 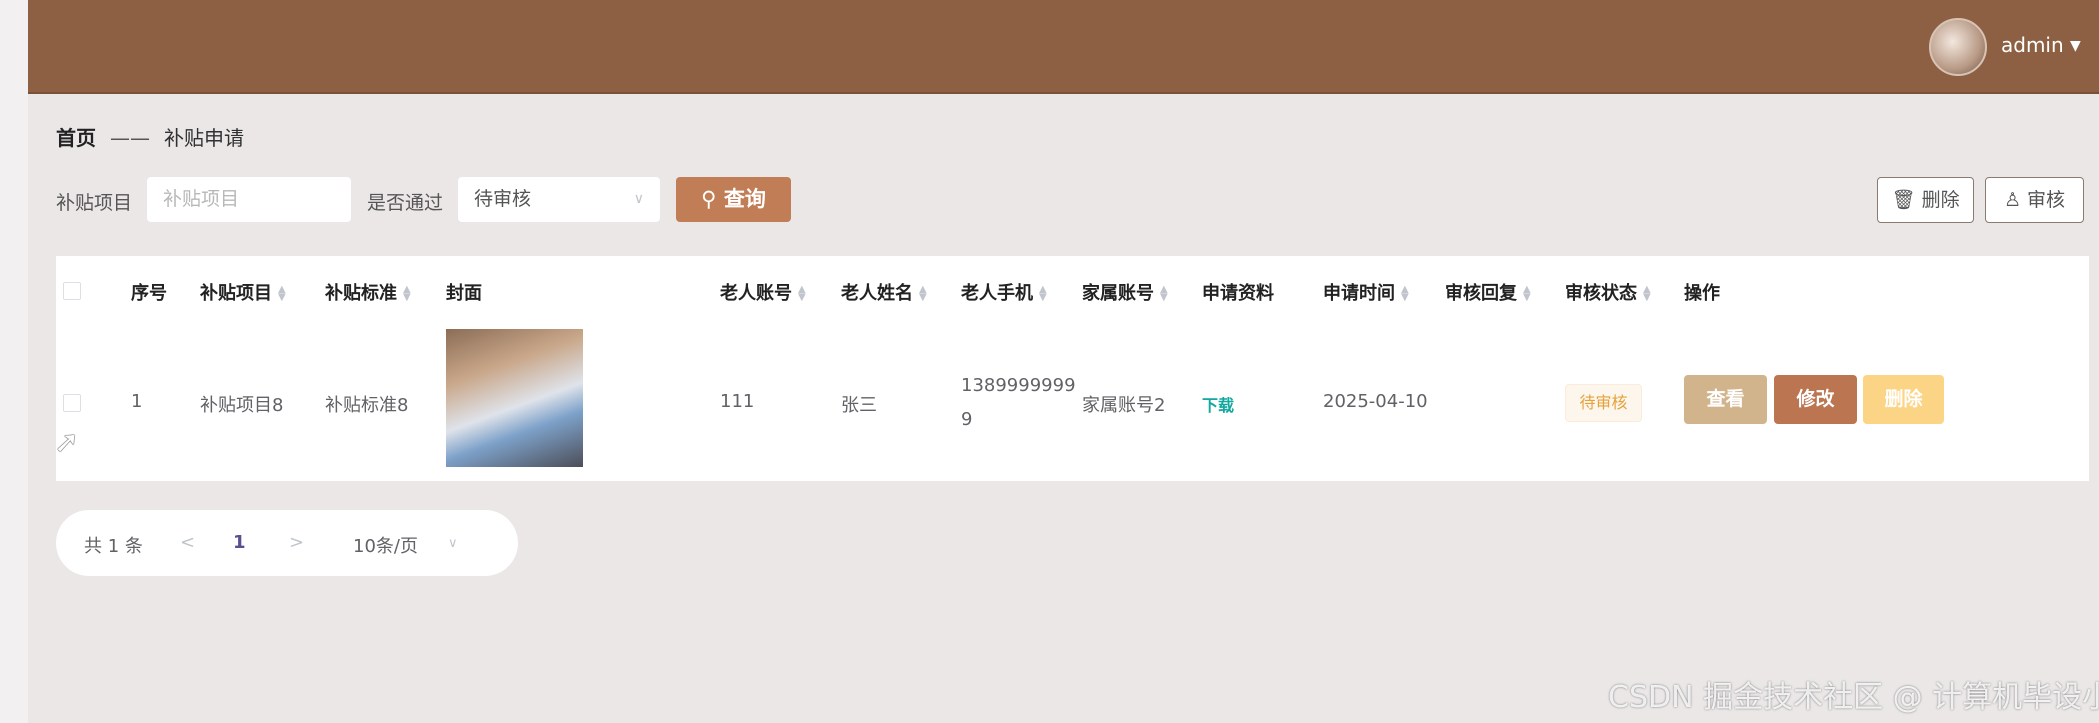 What do you see at coordinates (243, 292) in the screenshot?
I see `col-header-sortable: 补贴项目 ▲ ▼` at bounding box center [243, 292].